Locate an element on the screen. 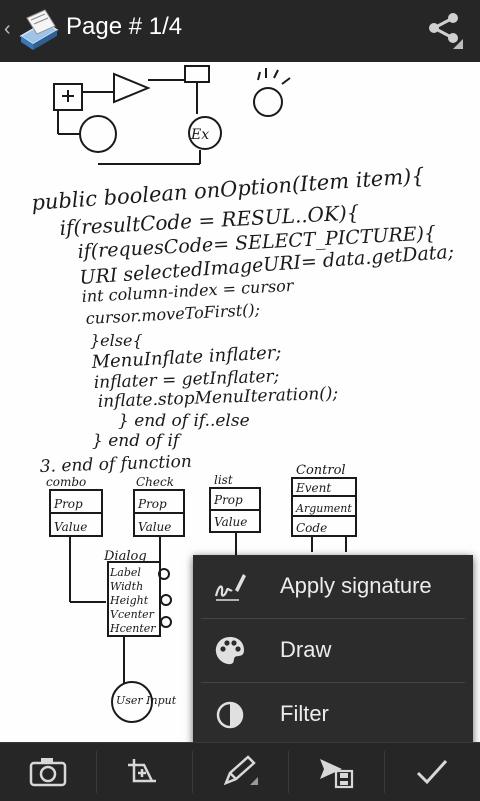  menu-item-draw: Draw is located at coordinates (333, 650).